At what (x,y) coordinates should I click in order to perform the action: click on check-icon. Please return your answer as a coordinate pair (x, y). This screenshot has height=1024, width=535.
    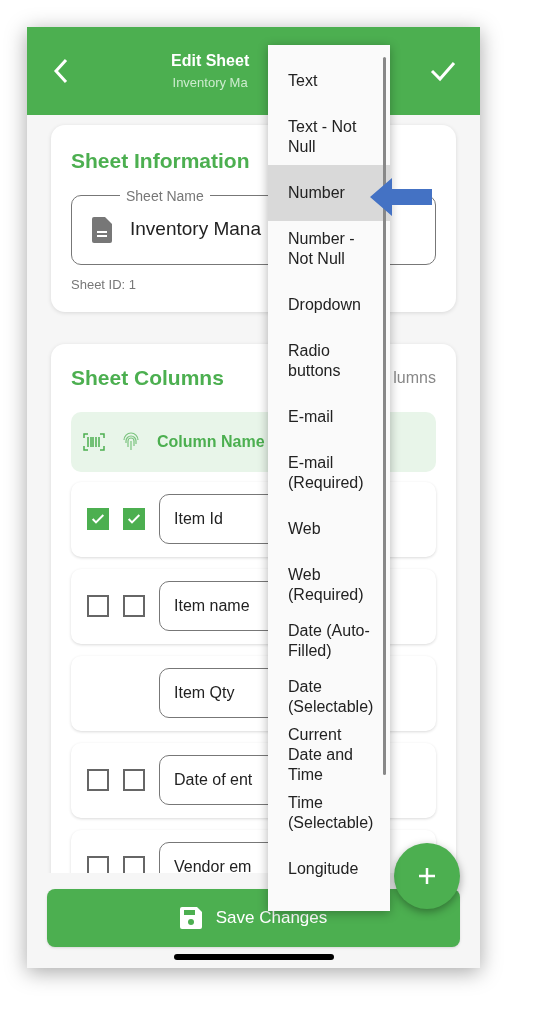
    Looking at the image, I should click on (443, 71).